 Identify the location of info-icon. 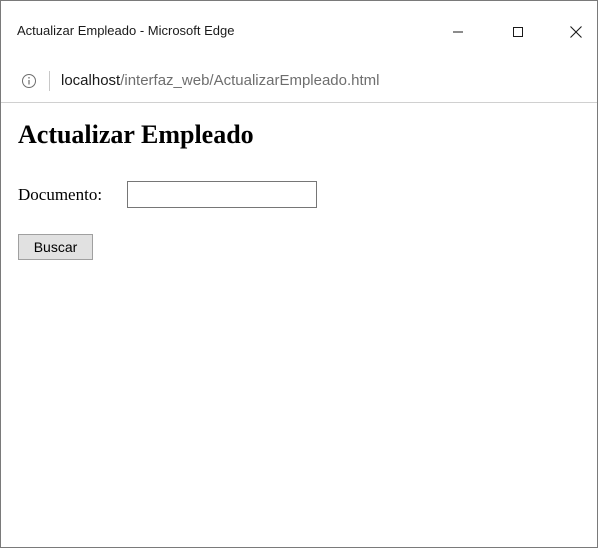
(29, 81).